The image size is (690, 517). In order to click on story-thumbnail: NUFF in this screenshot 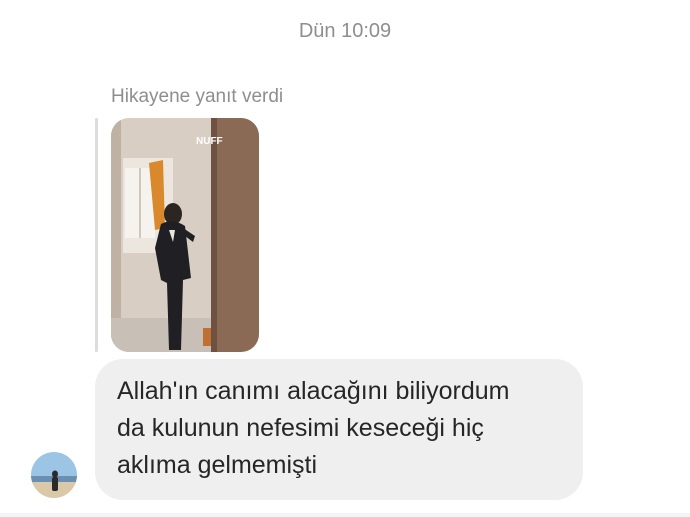, I will do `click(185, 235)`.